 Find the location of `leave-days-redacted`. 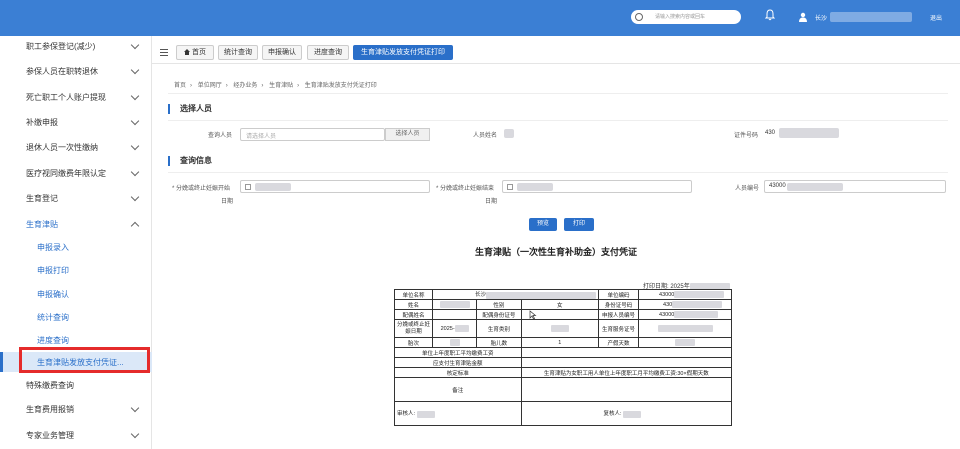

leave-days-redacted is located at coordinates (685, 342).